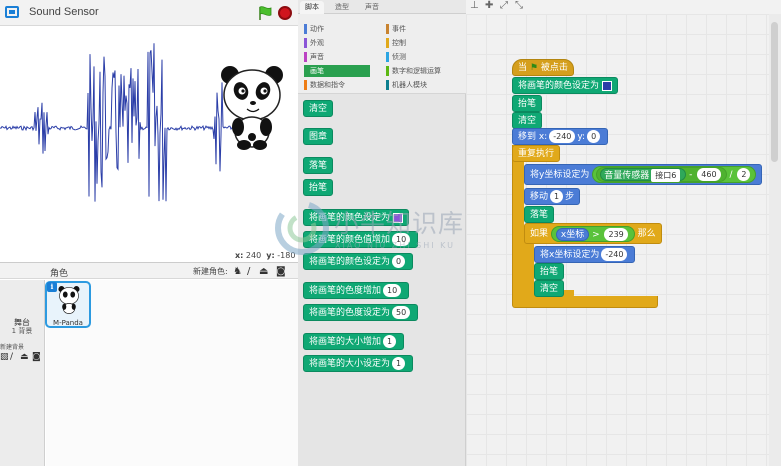  Describe the element at coordinates (646, 234) in the screenshot. I see `block-label: 那么` at that location.